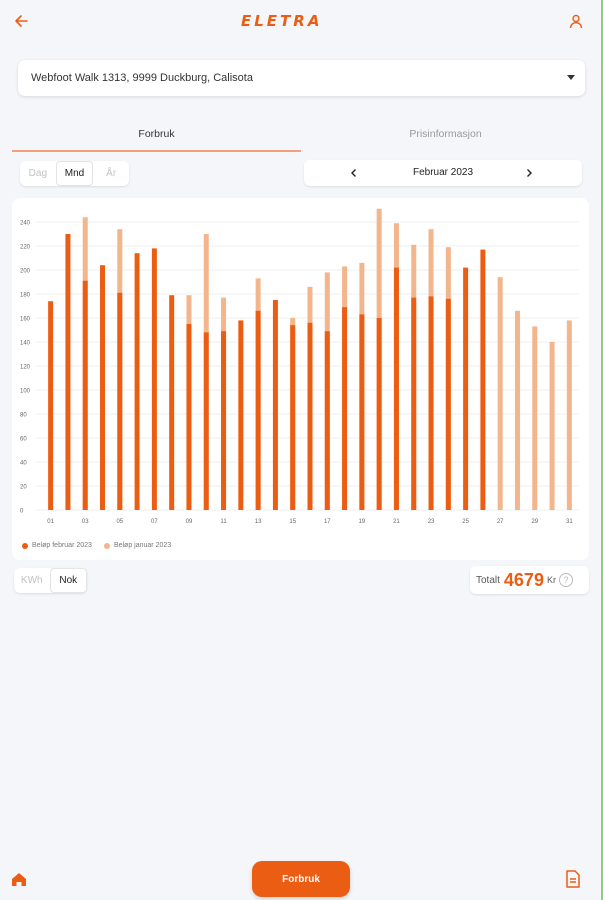  What do you see at coordinates (85, 522) in the screenshot?
I see `x-tick-label: 03` at bounding box center [85, 522].